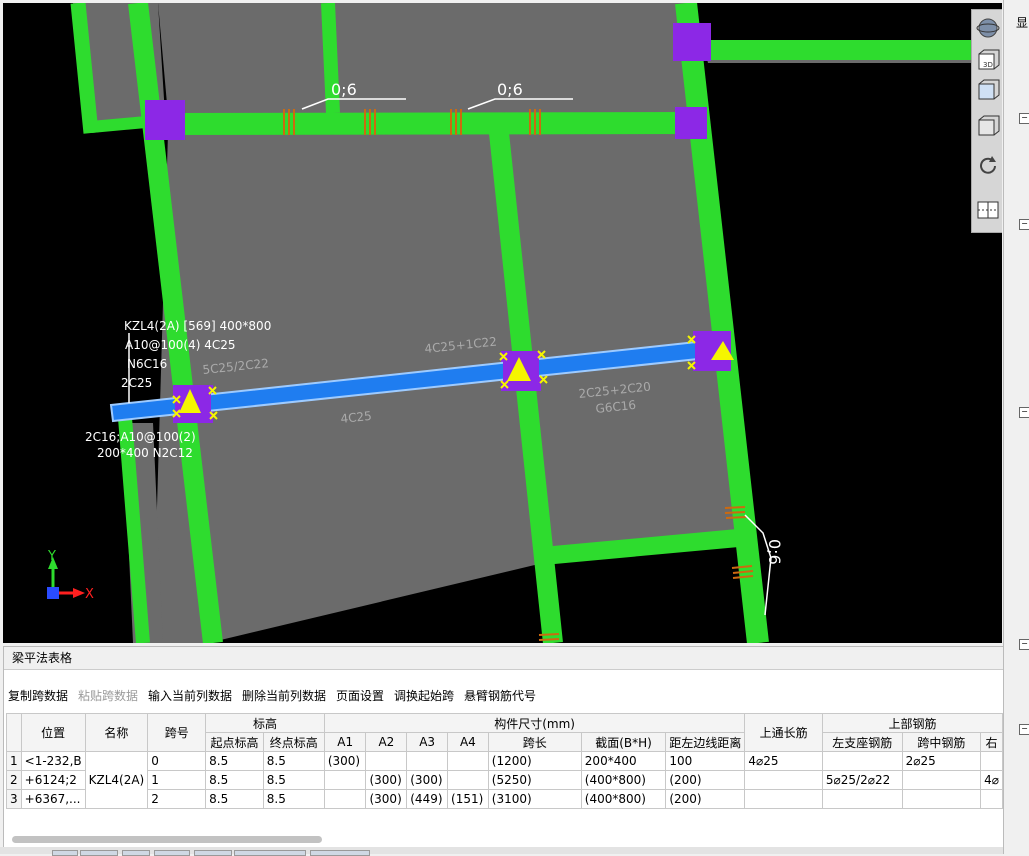  I want to click on a3-cell: (449), so click(427, 799).